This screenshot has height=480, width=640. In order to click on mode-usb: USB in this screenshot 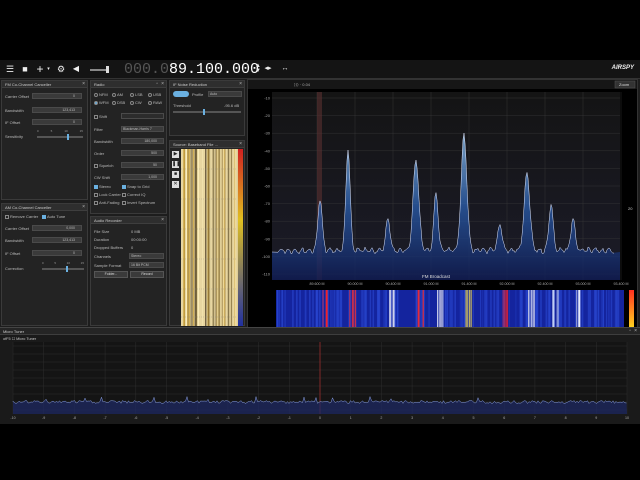, I will do `click(154, 94)`.